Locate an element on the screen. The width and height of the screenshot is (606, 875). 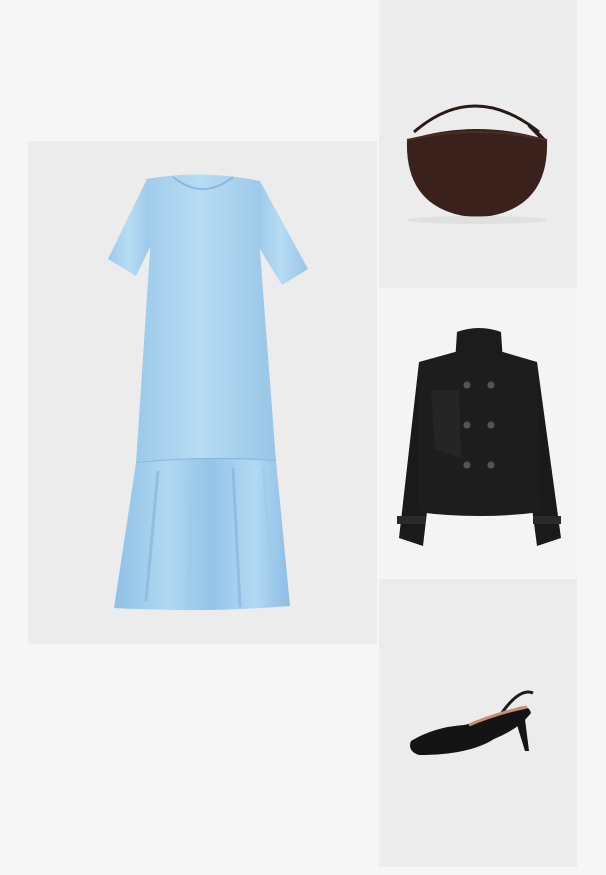
bag-image is located at coordinates (477, 164).